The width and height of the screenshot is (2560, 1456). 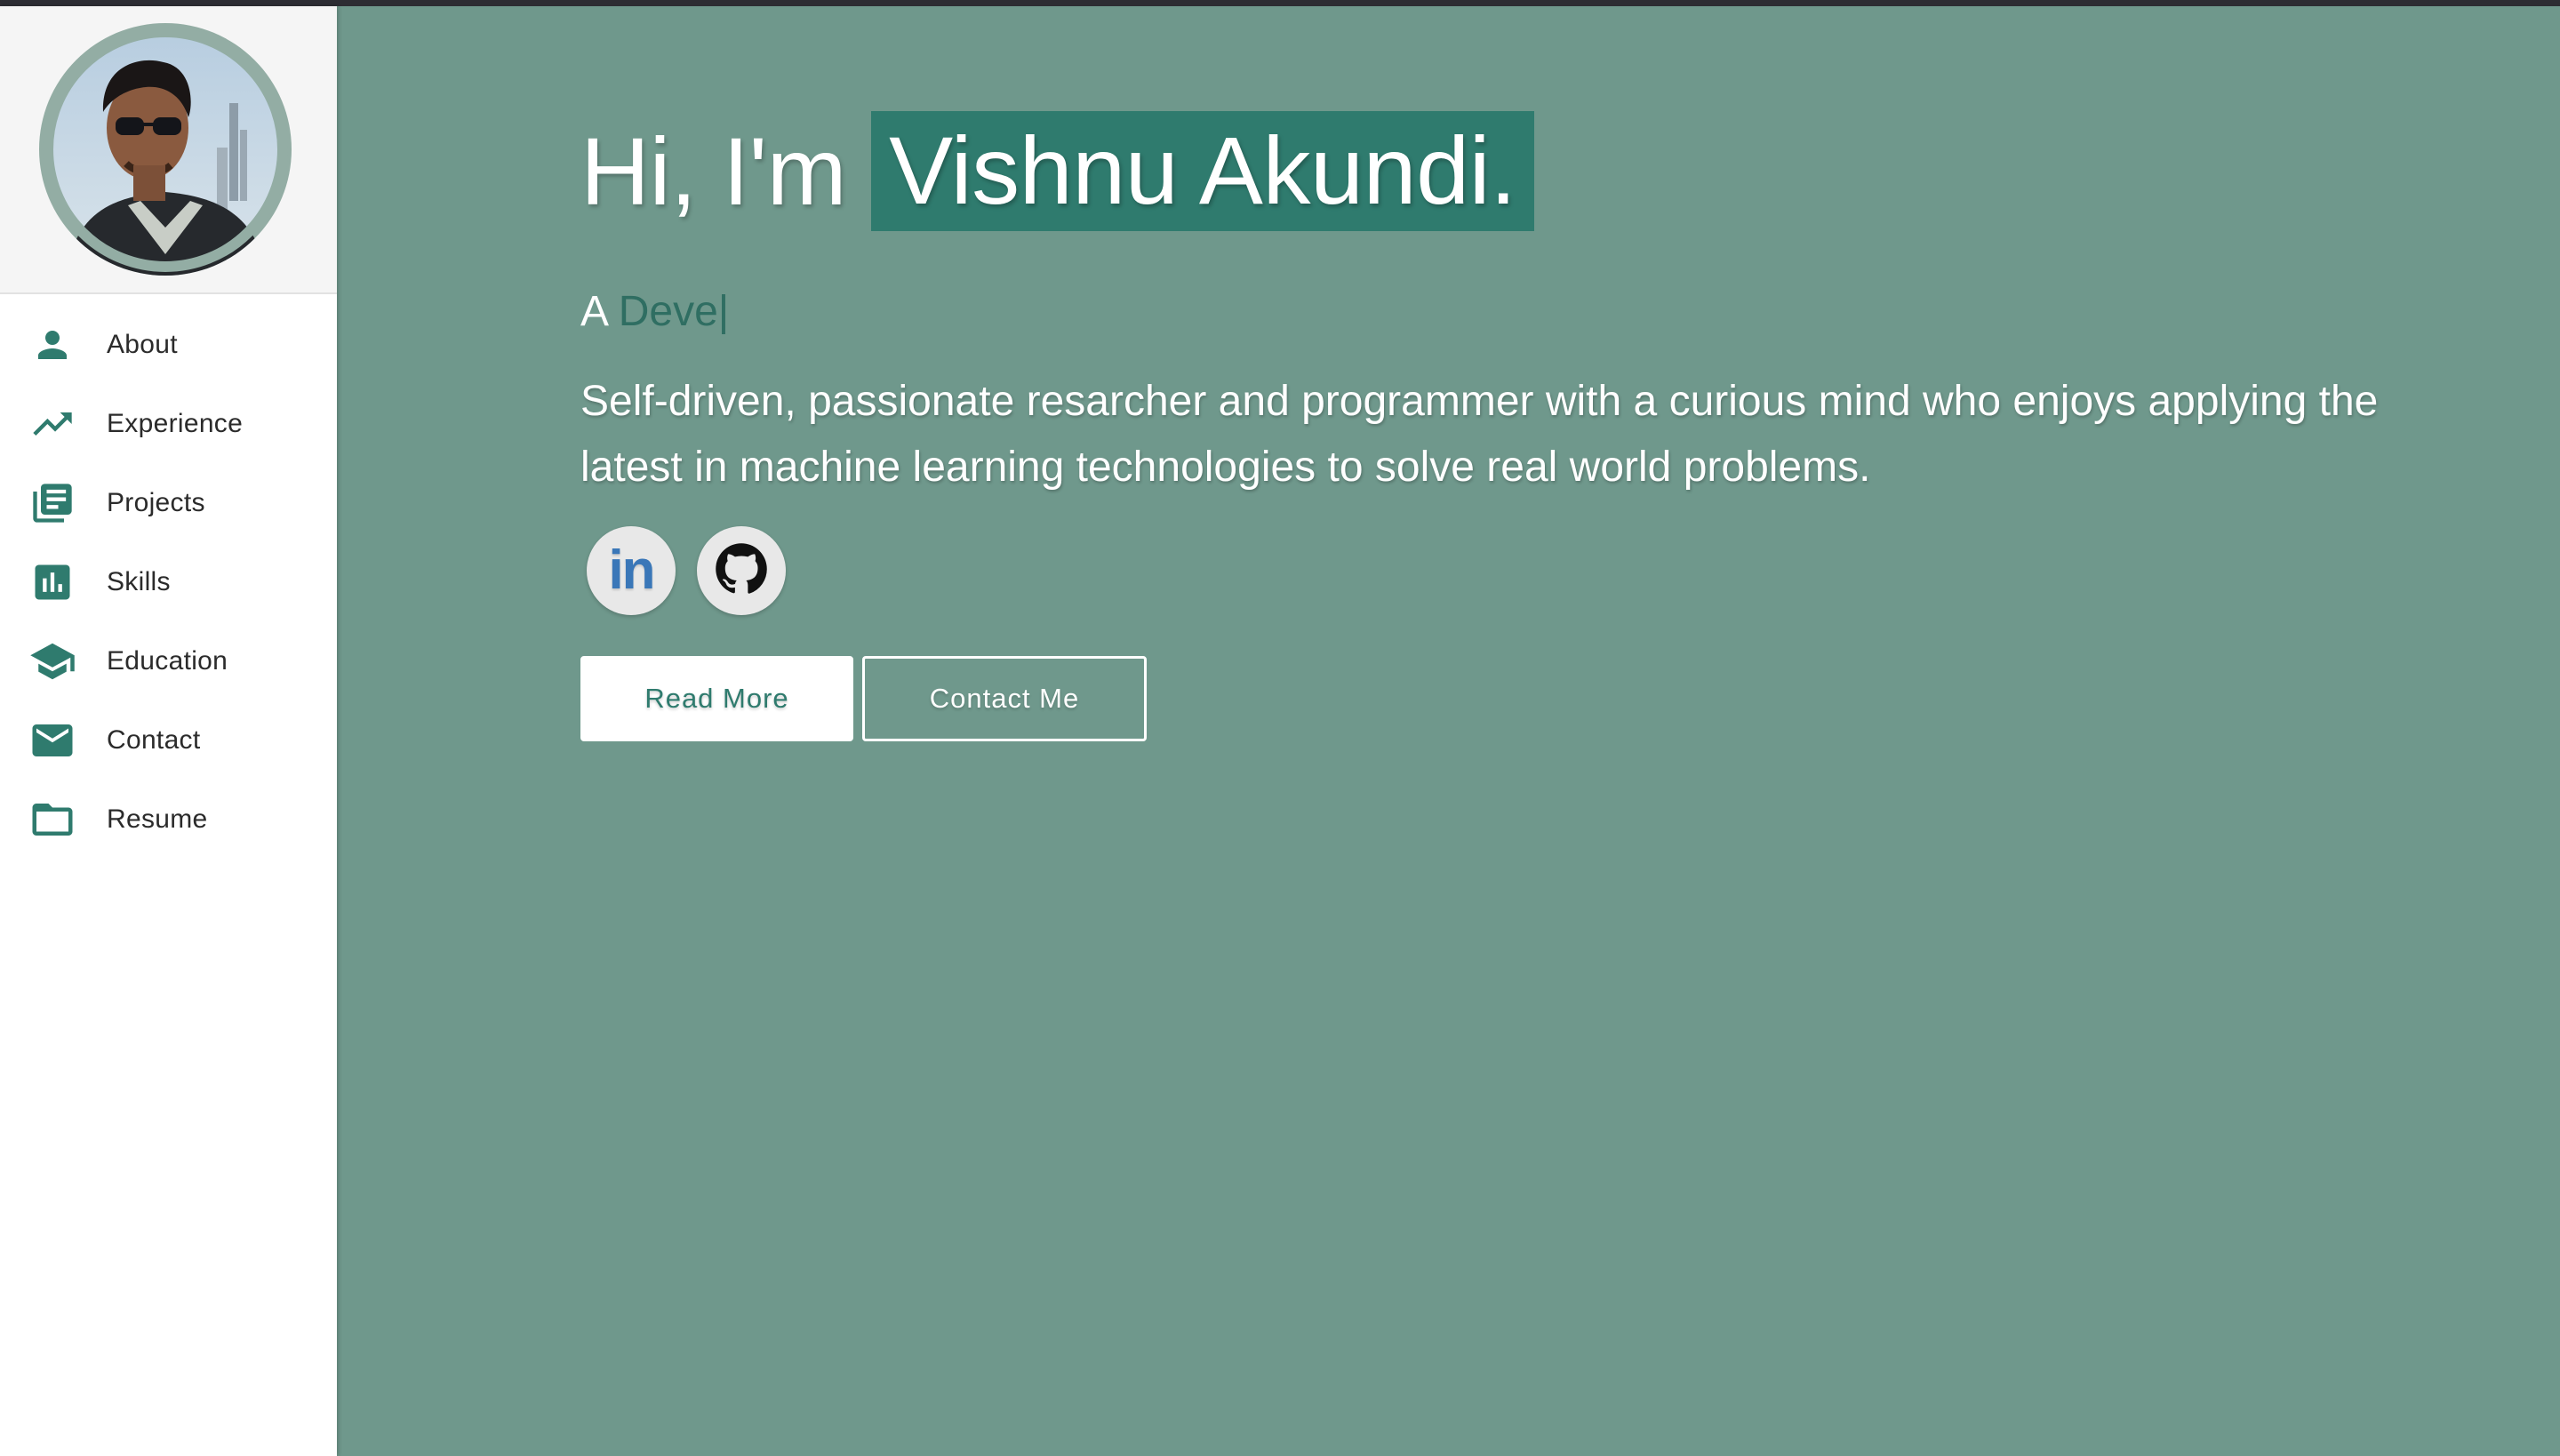 What do you see at coordinates (1004, 698) in the screenshot?
I see `contact-me-button: Contact Me` at bounding box center [1004, 698].